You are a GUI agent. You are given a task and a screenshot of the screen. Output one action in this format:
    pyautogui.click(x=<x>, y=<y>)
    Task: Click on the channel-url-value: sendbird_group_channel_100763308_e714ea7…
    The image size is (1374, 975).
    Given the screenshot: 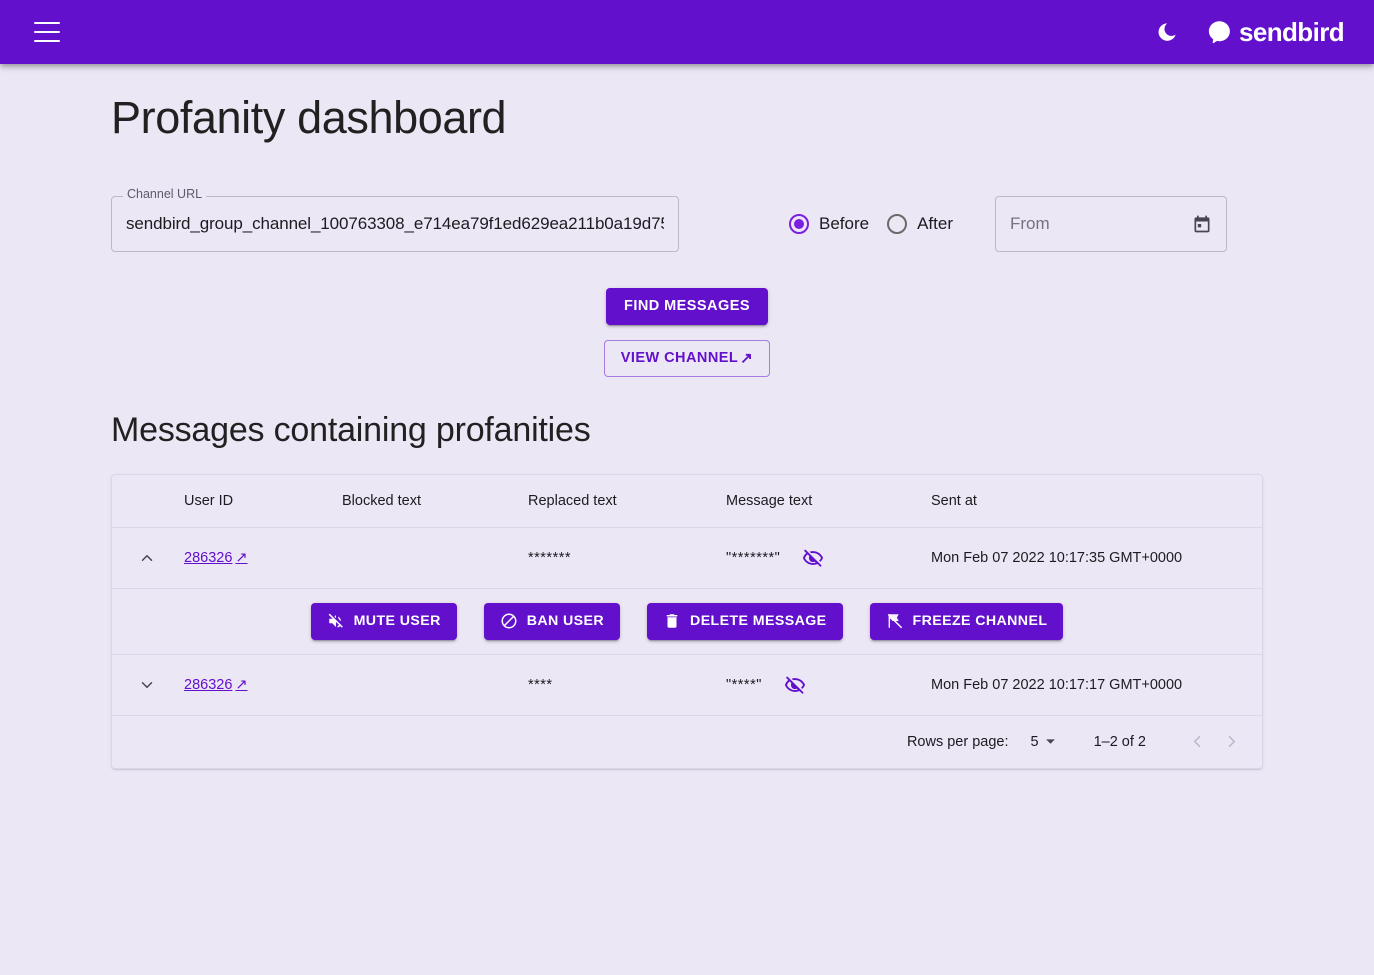 What is the action you would take?
    pyautogui.click(x=395, y=223)
    